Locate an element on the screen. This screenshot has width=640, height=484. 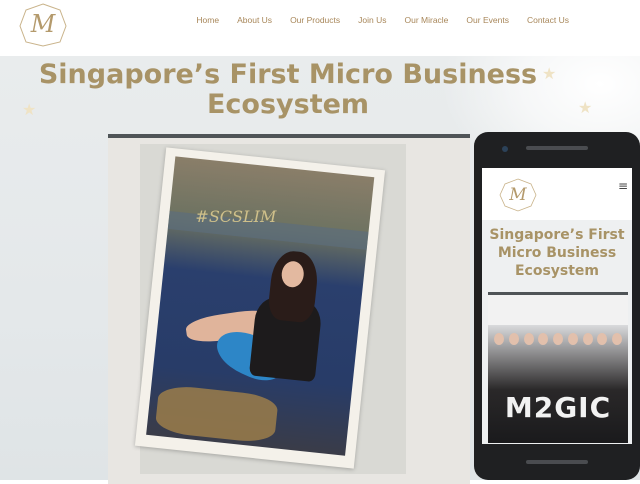
mobile-hero-photo: M2GIC is located at coordinates (558, 367).